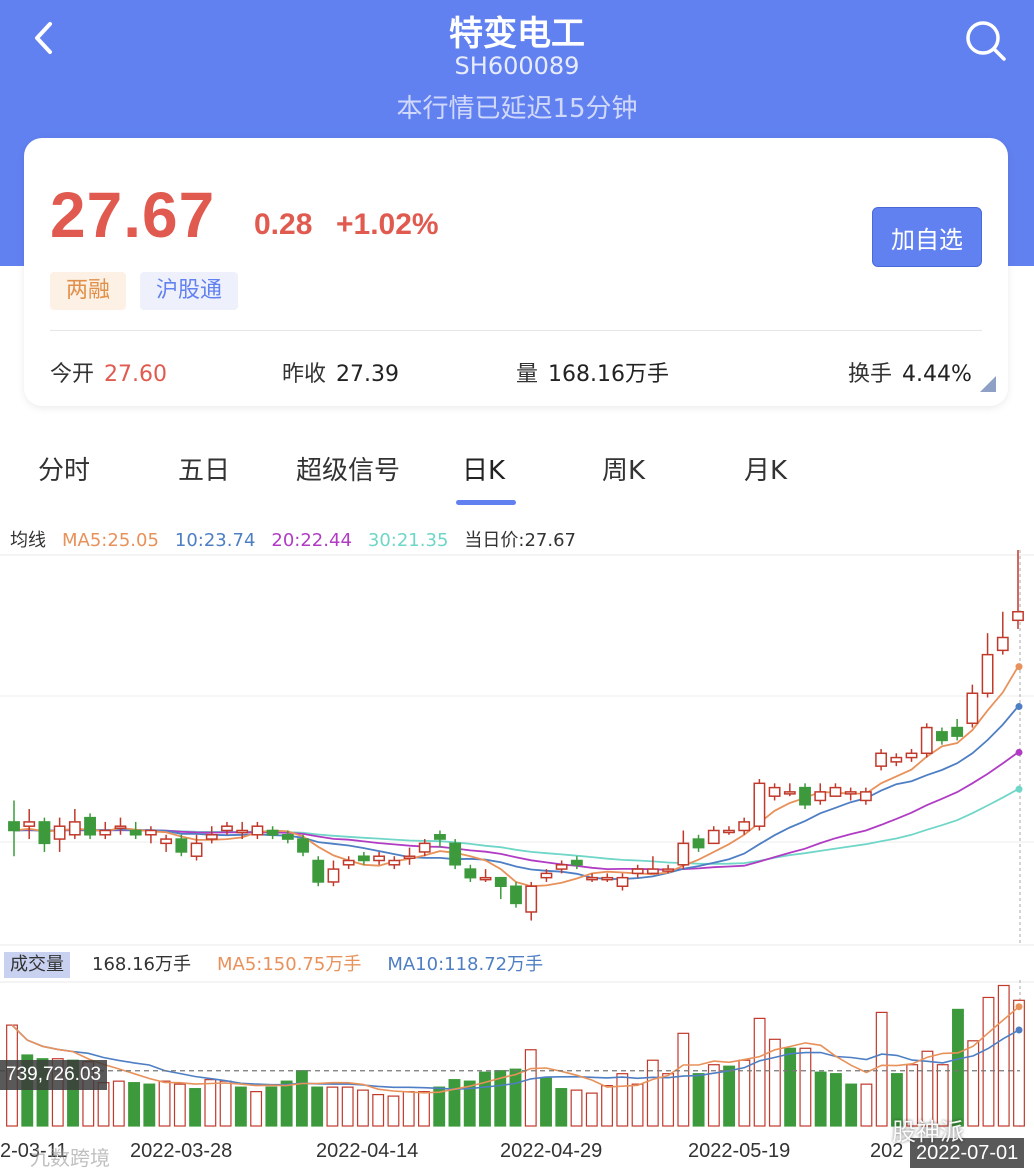 This screenshot has height=1172, width=1034. What do you see at coordinates (1019, 789) in the screenshot?
I see `ma30-end-dot` at bounding box center [1019, 789].